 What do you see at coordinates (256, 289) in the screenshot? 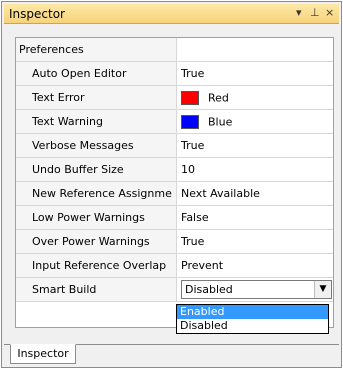
I see `smart-build-combo: Disabled ▼` at bounding box center [256, 289].